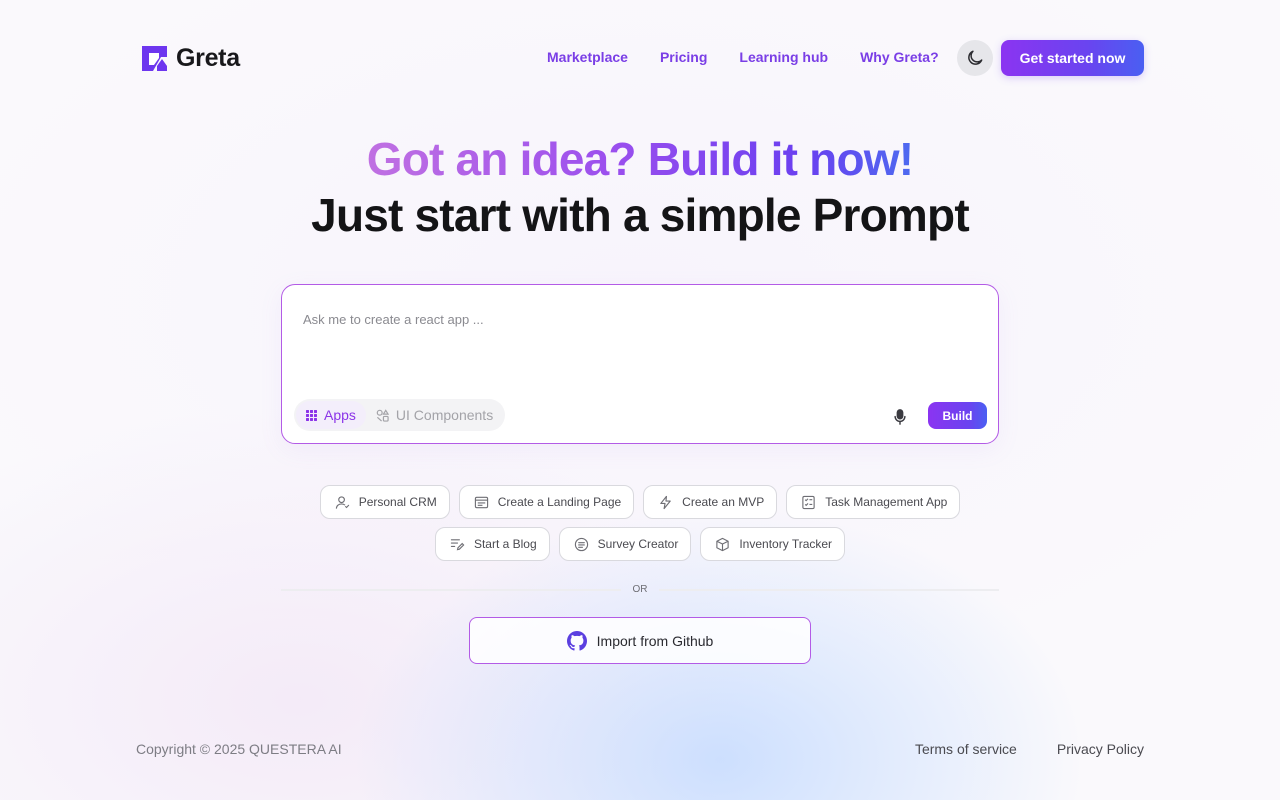  I want to click on nav-link-marketplace: Marketplace, so click(587, 57).